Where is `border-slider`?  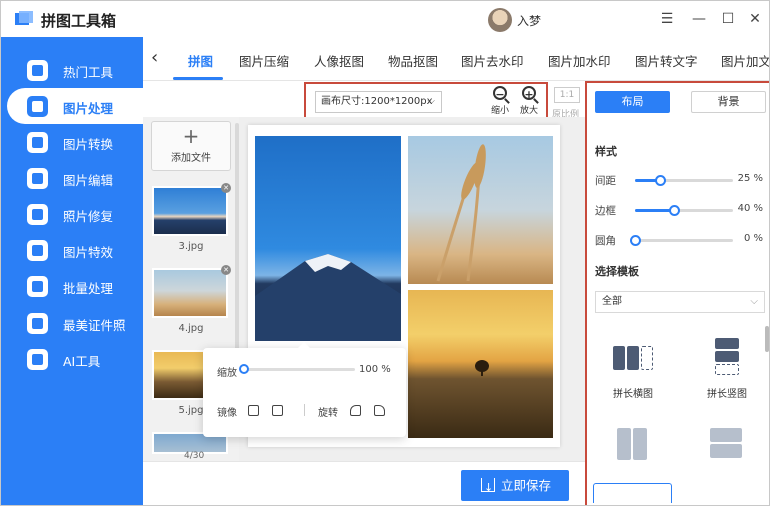
border-slider is located at coordinates (684, 210).